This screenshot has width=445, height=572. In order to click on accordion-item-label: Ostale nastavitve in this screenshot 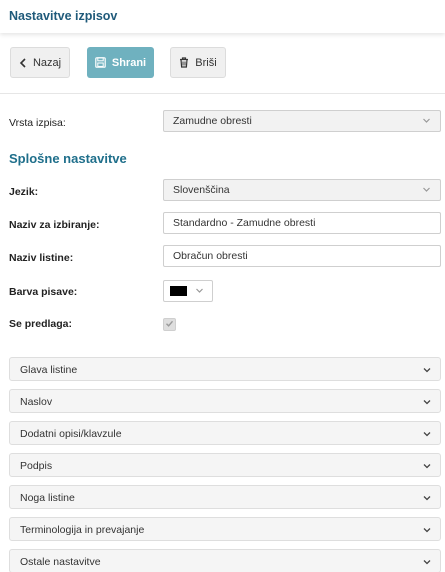, I will do `click(60, 562)`.